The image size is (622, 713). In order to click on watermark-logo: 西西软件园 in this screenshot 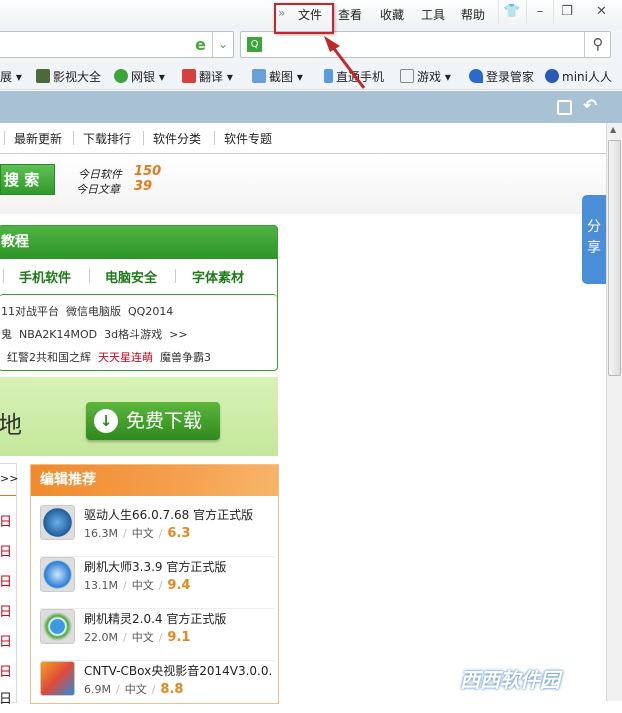, I will do `click(510, 680)`.